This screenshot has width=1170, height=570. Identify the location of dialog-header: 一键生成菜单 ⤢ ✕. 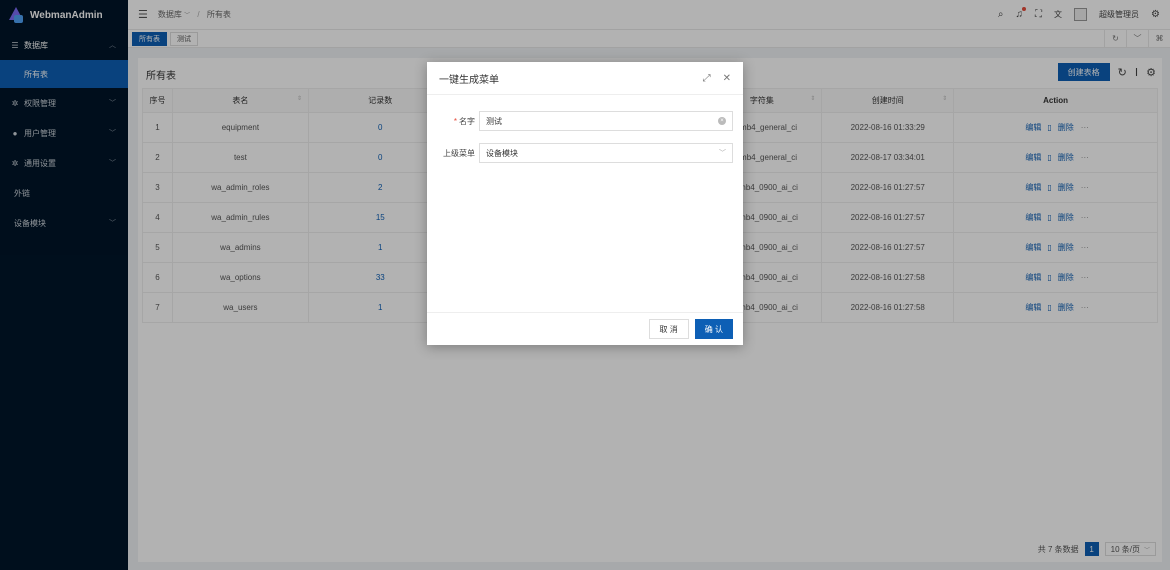
(585, 78).